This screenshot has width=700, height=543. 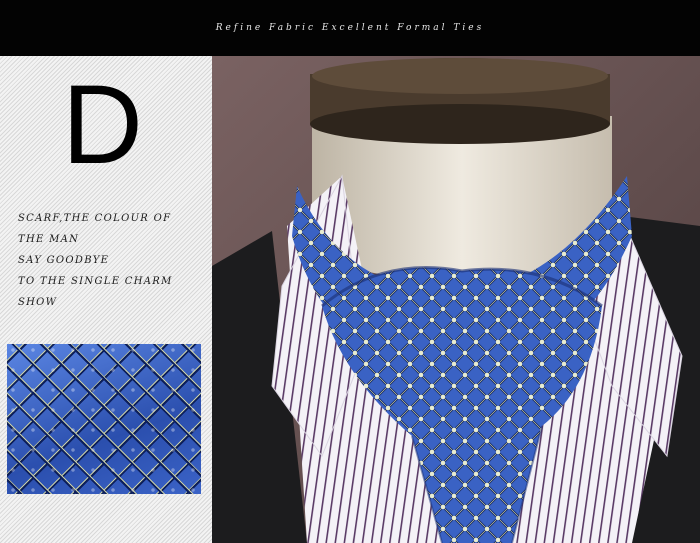 I want to click on tagline-line: SHOW, so click(x=38, y=302).